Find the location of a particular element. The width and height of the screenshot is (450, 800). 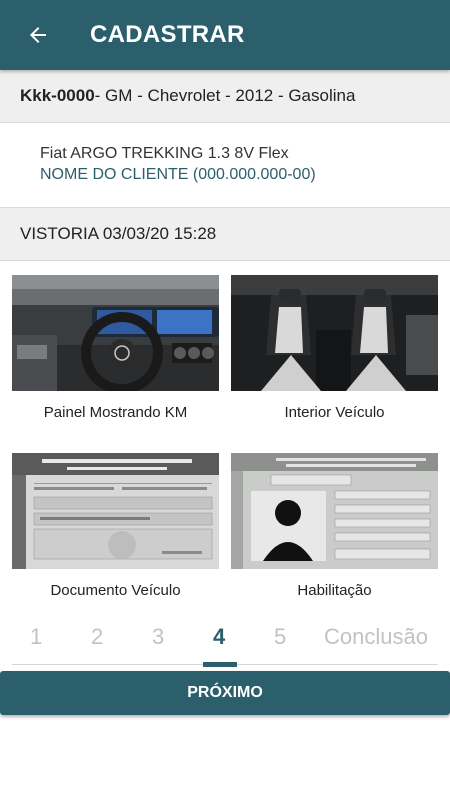

app-bar: CADASTRAR is located at coordinates (225, 35).